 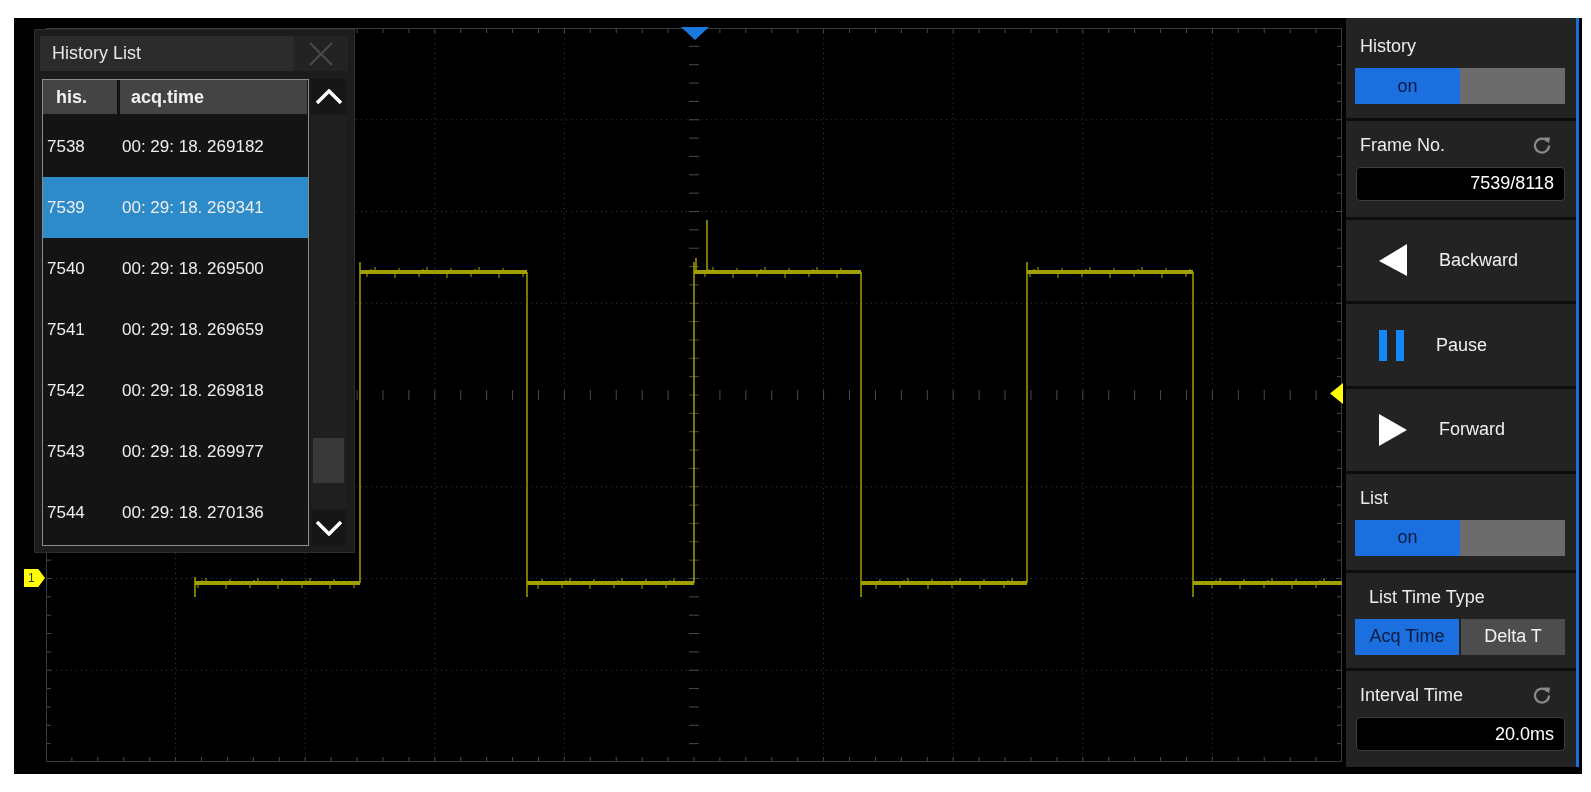 I want to click on table-cell-text: 7540, so click(x=66, y=268).